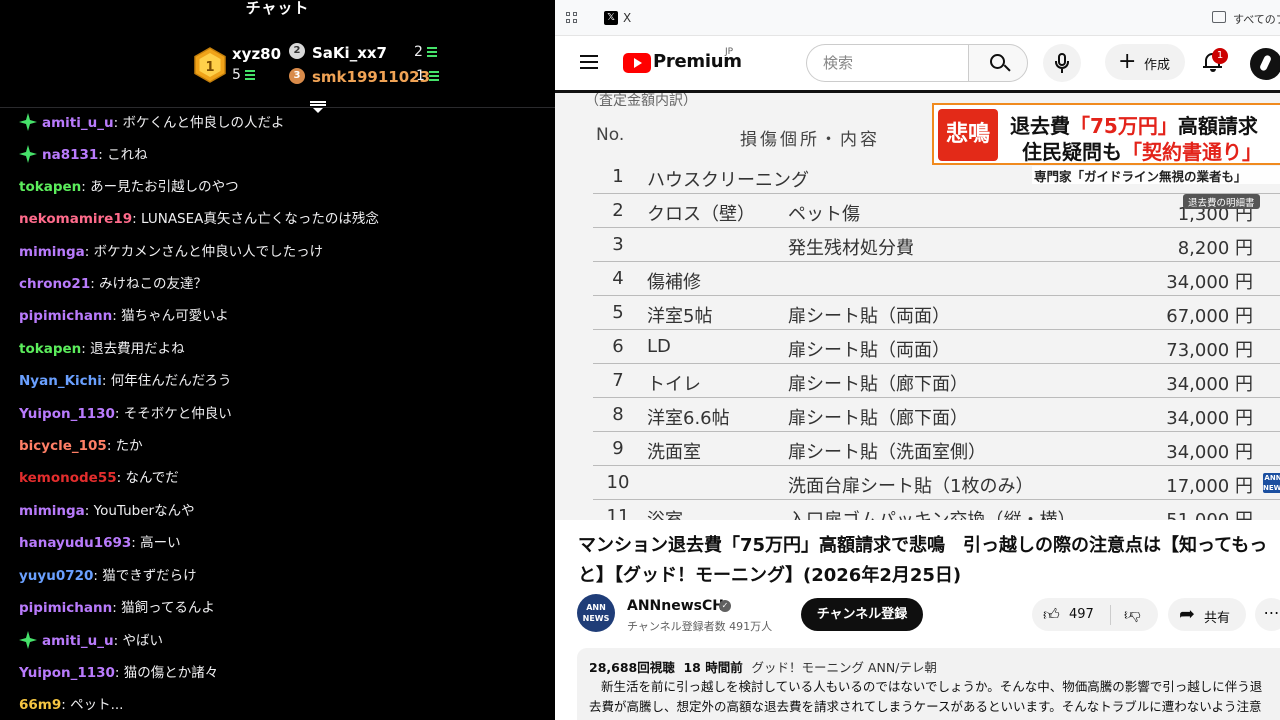  I want to click on row-number: 1, so click(618, 176).